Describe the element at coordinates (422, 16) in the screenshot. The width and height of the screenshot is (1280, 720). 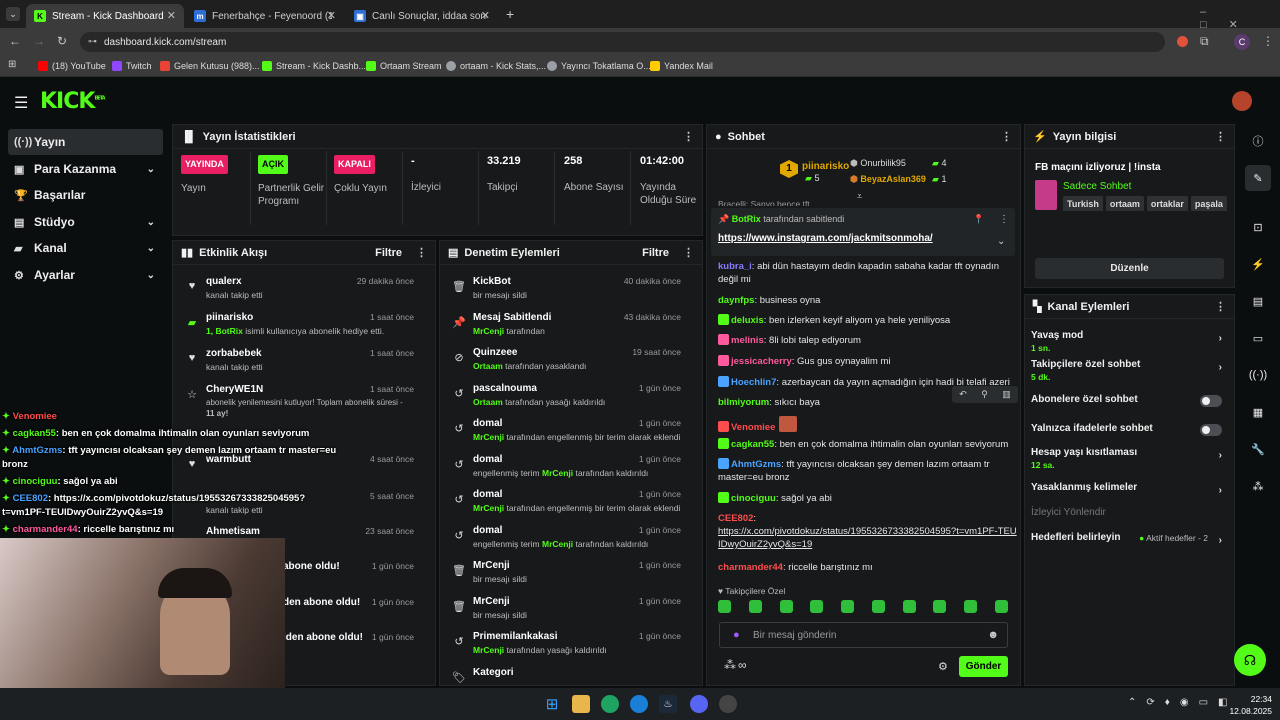
I see `tab-canli-sonuclar: ▣ Canlı Sonuçlar, iddaa sonuçları ✕` at that location.